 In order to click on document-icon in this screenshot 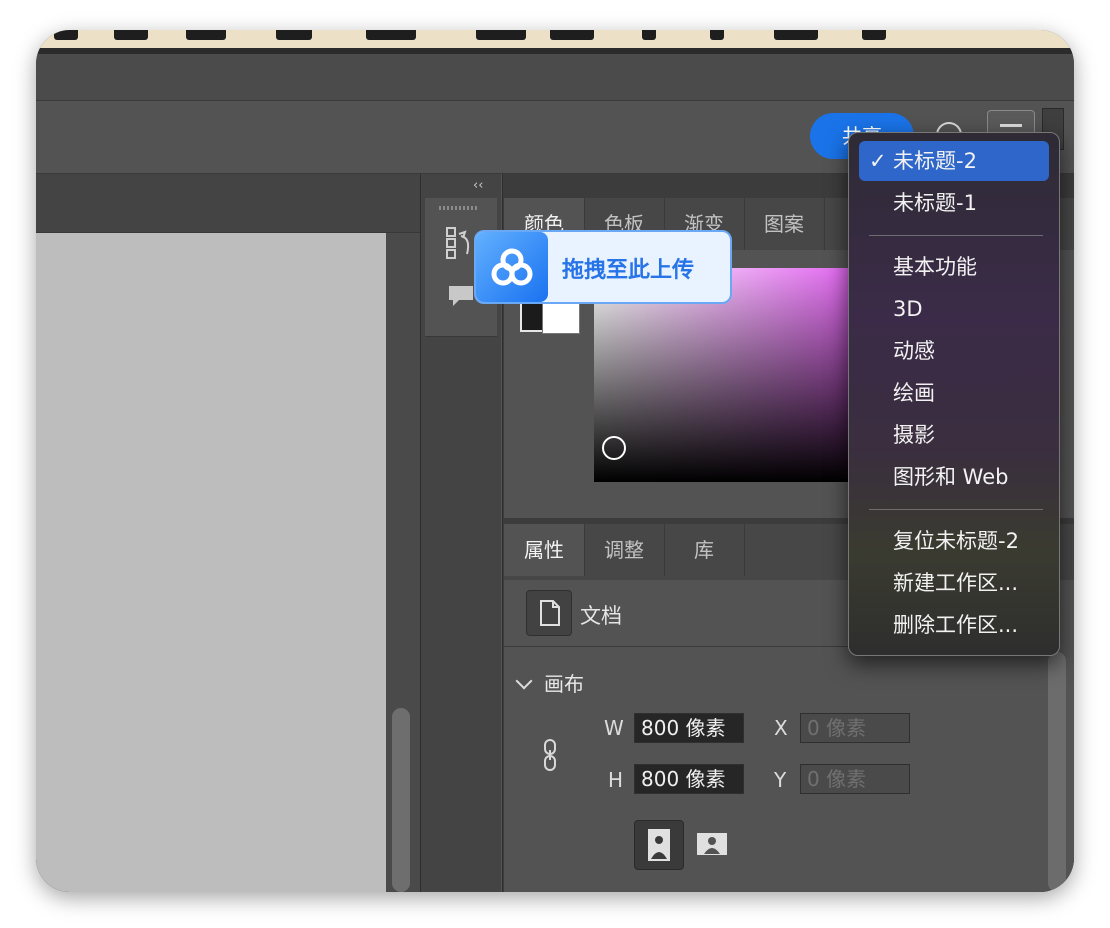, I will do `click(550, 613)`.